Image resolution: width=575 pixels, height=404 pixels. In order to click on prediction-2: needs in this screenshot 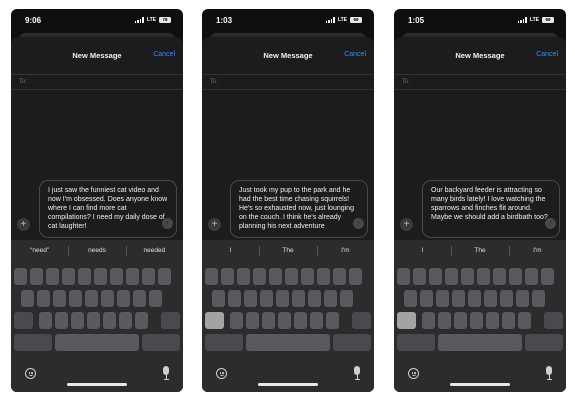, I will do `click(96, 251)`.